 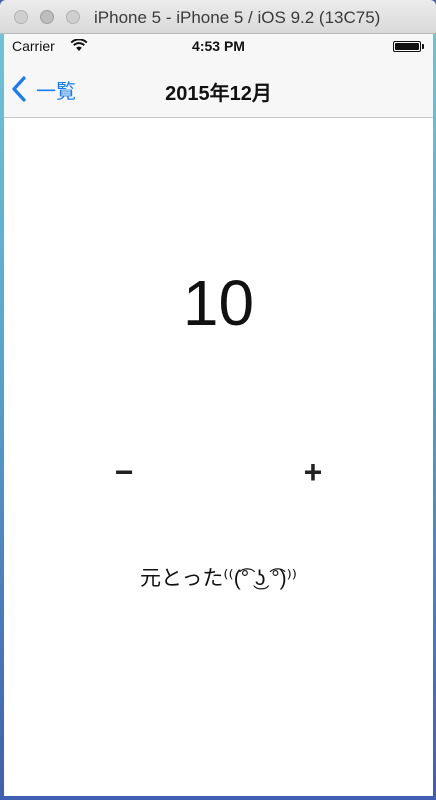 What do you see at coordinates (218, 94) in the screenshot?
I see `nav-title: 2015年12月` at bounding box center [218, 94].